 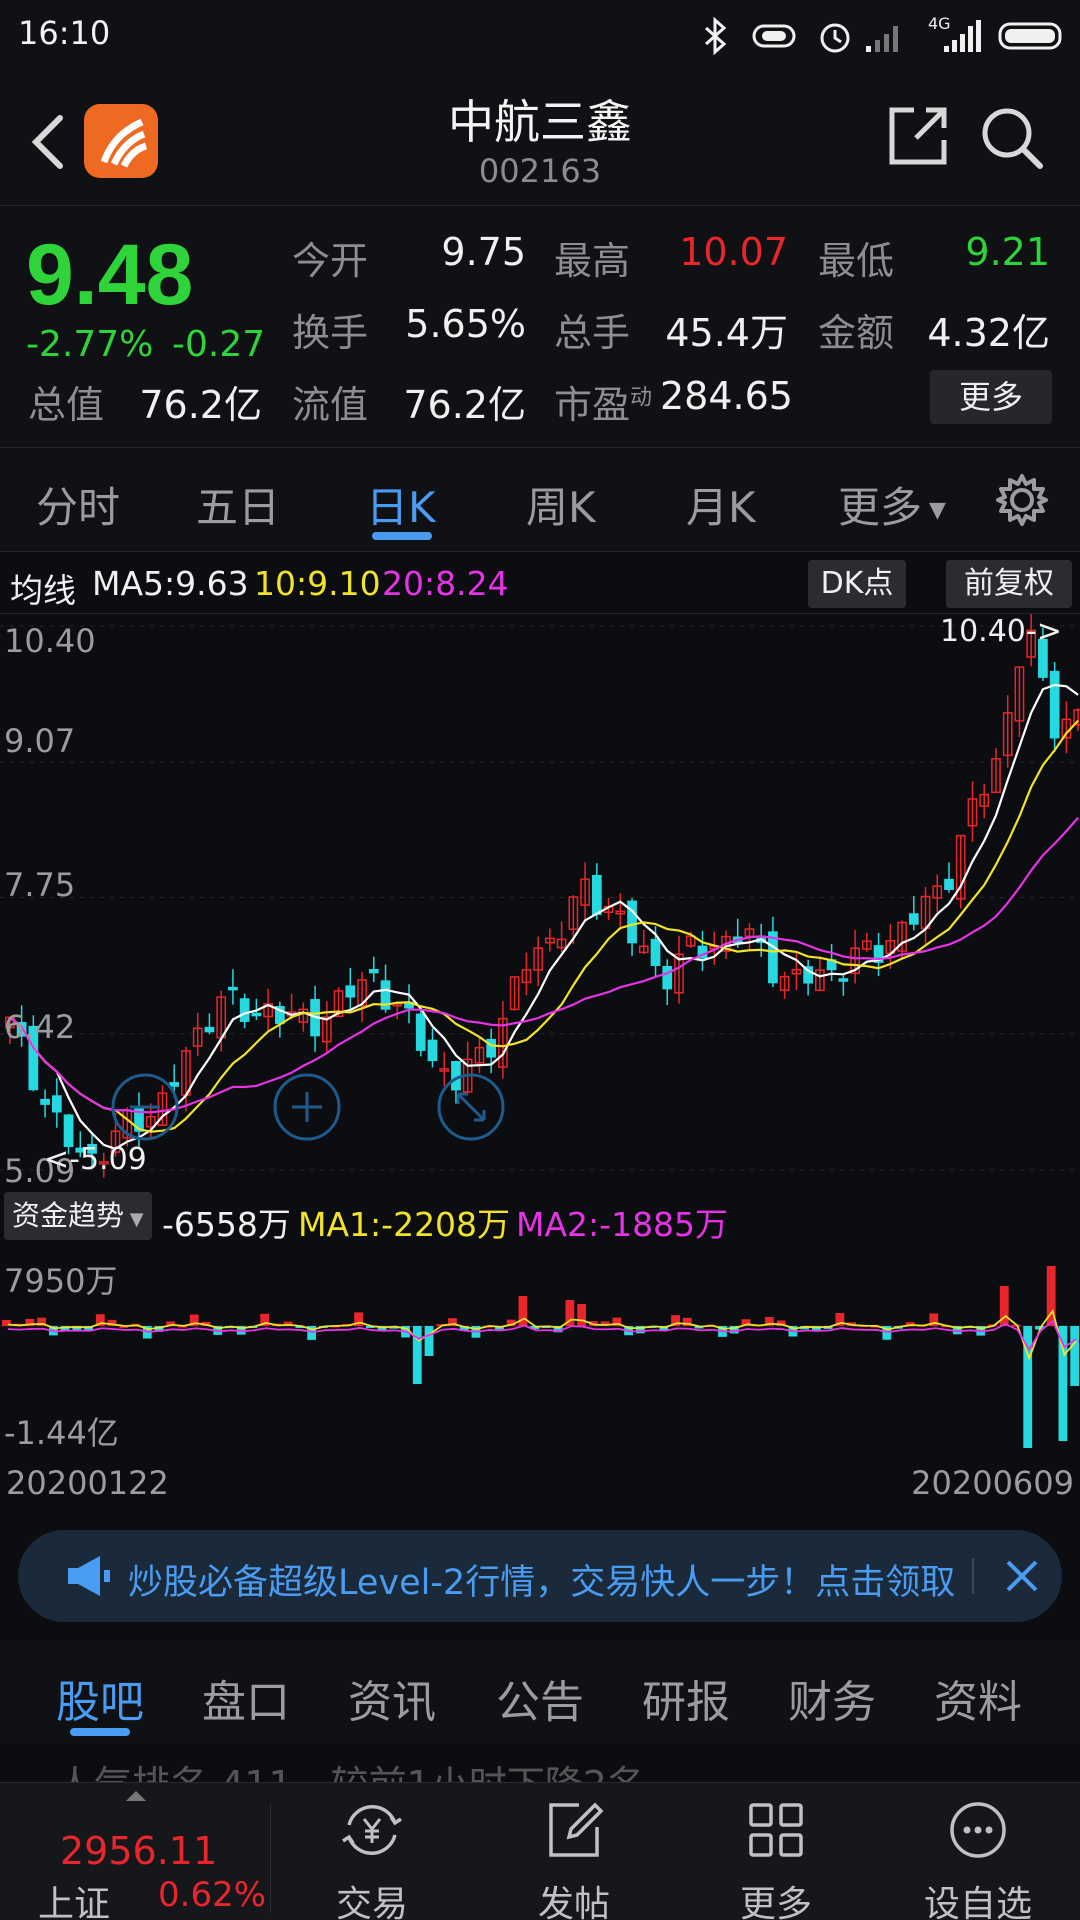 I want to click on period-tabs: 分时 五日 日K 周K 月K 更多 ▼, so click(x=540, y=500).